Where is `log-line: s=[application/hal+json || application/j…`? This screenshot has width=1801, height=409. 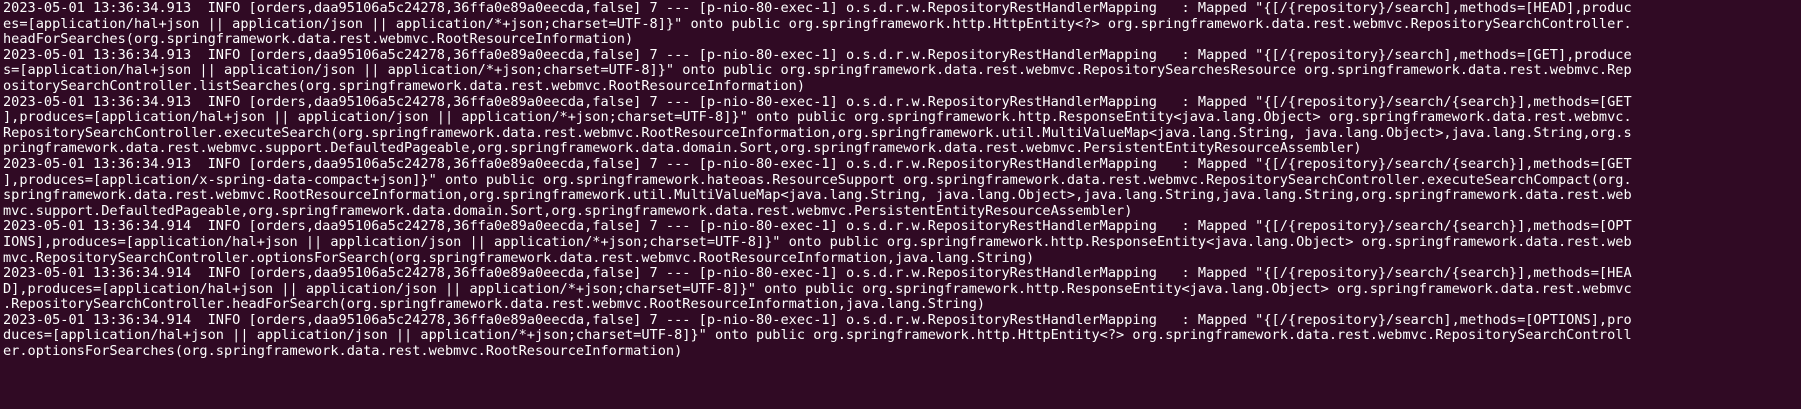
log-line: s=[application/hal+json || application/j… is located at coordinates (817, 71).